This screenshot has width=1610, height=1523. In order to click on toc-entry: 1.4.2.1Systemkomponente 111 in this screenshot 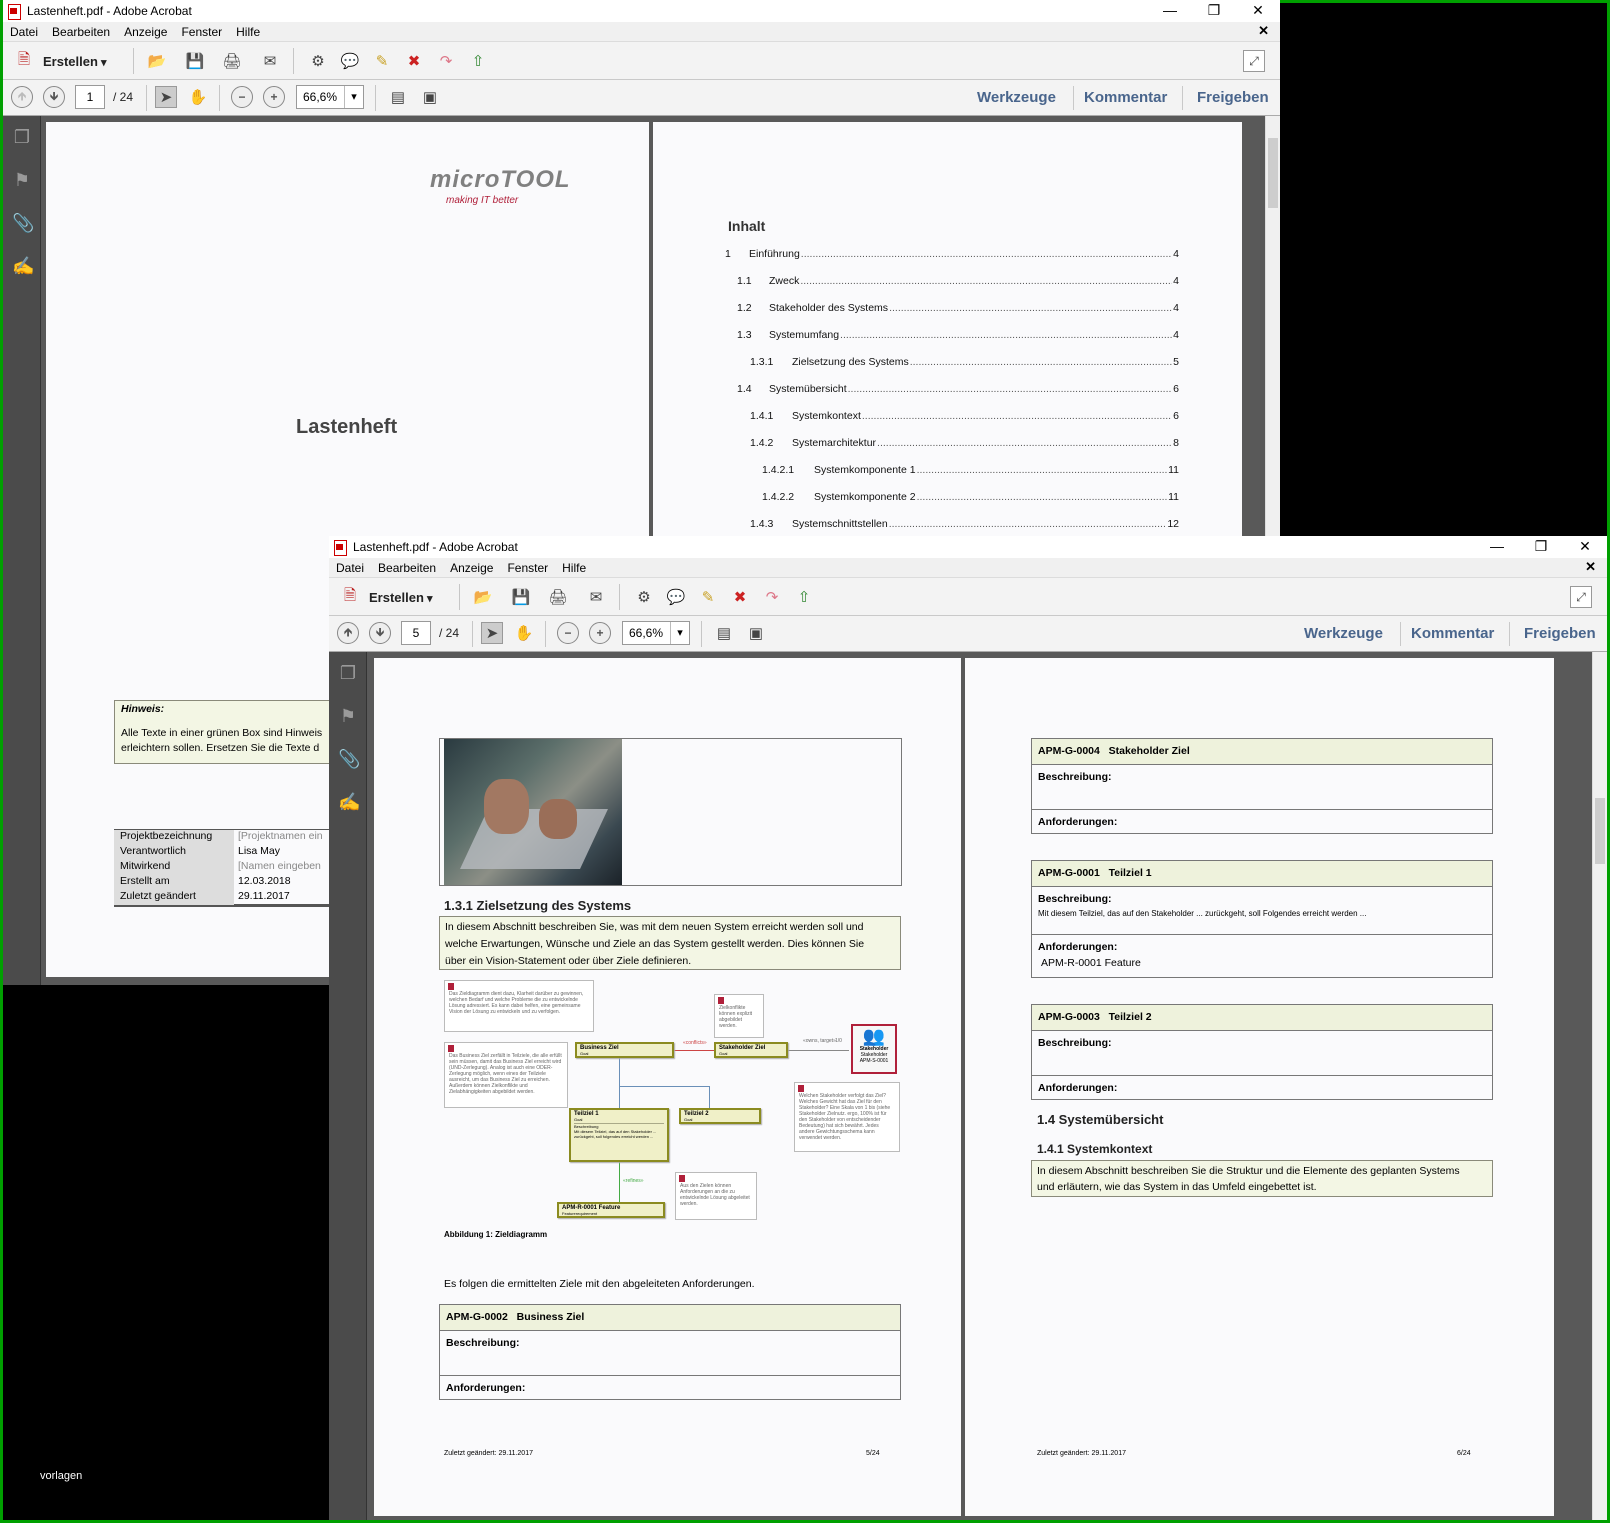, I will do `click(970, 470)`.